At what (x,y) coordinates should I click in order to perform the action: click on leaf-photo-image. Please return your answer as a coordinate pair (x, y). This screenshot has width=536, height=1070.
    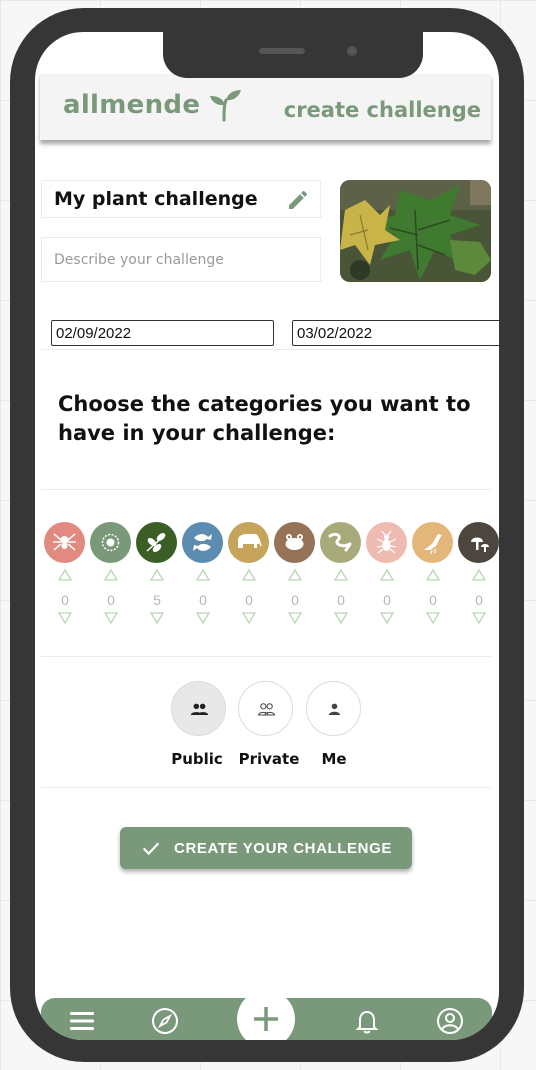
    Looking at the image, I should click on (415, 231).